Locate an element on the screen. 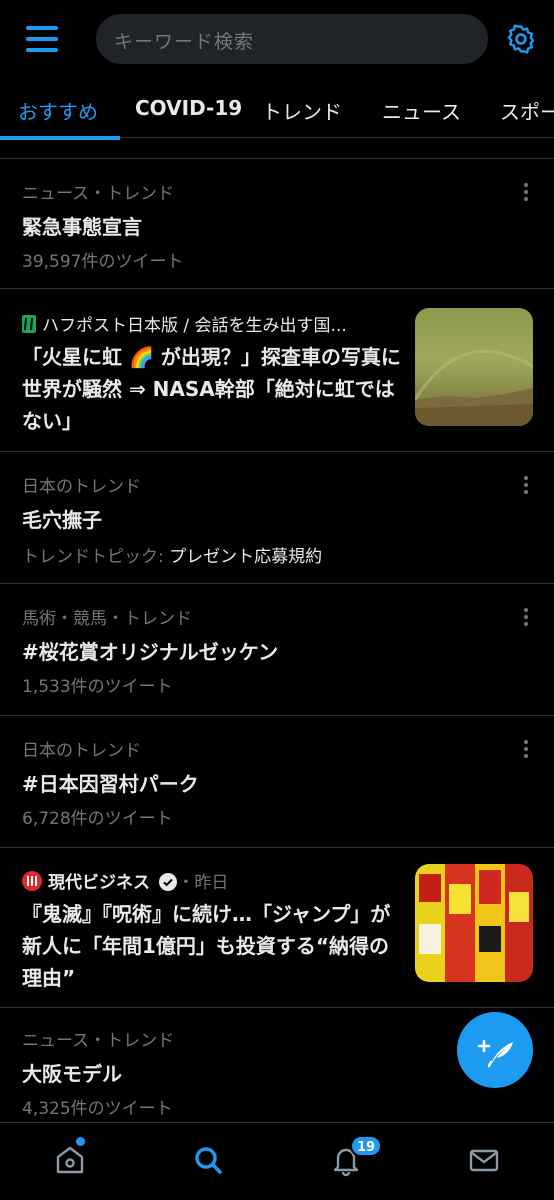  search-placeholder: キーワード検索 is located at coordinates (184, 42).